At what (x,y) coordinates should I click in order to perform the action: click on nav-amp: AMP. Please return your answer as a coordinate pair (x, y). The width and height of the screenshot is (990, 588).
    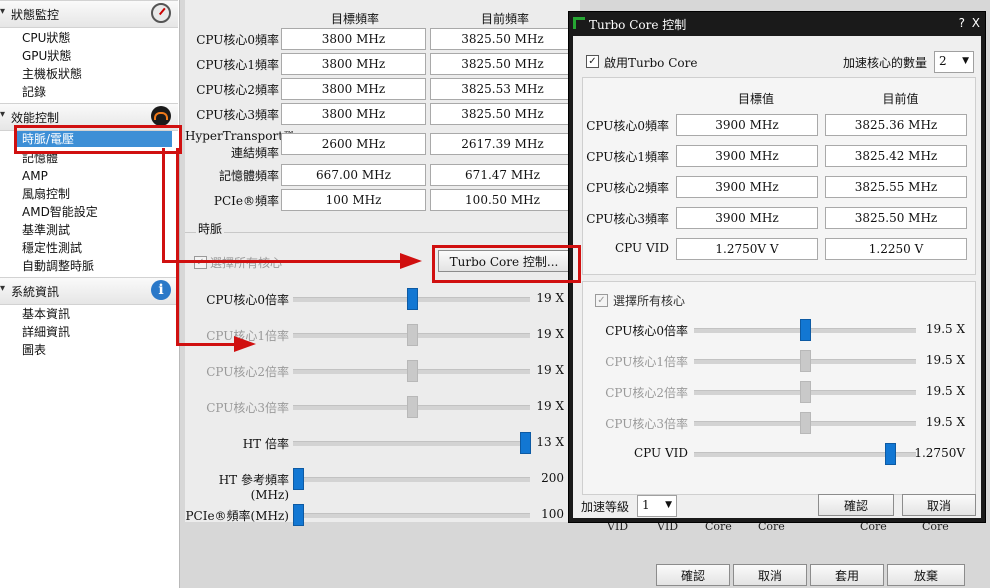
    Looking at the image, I should click on (35, 176).